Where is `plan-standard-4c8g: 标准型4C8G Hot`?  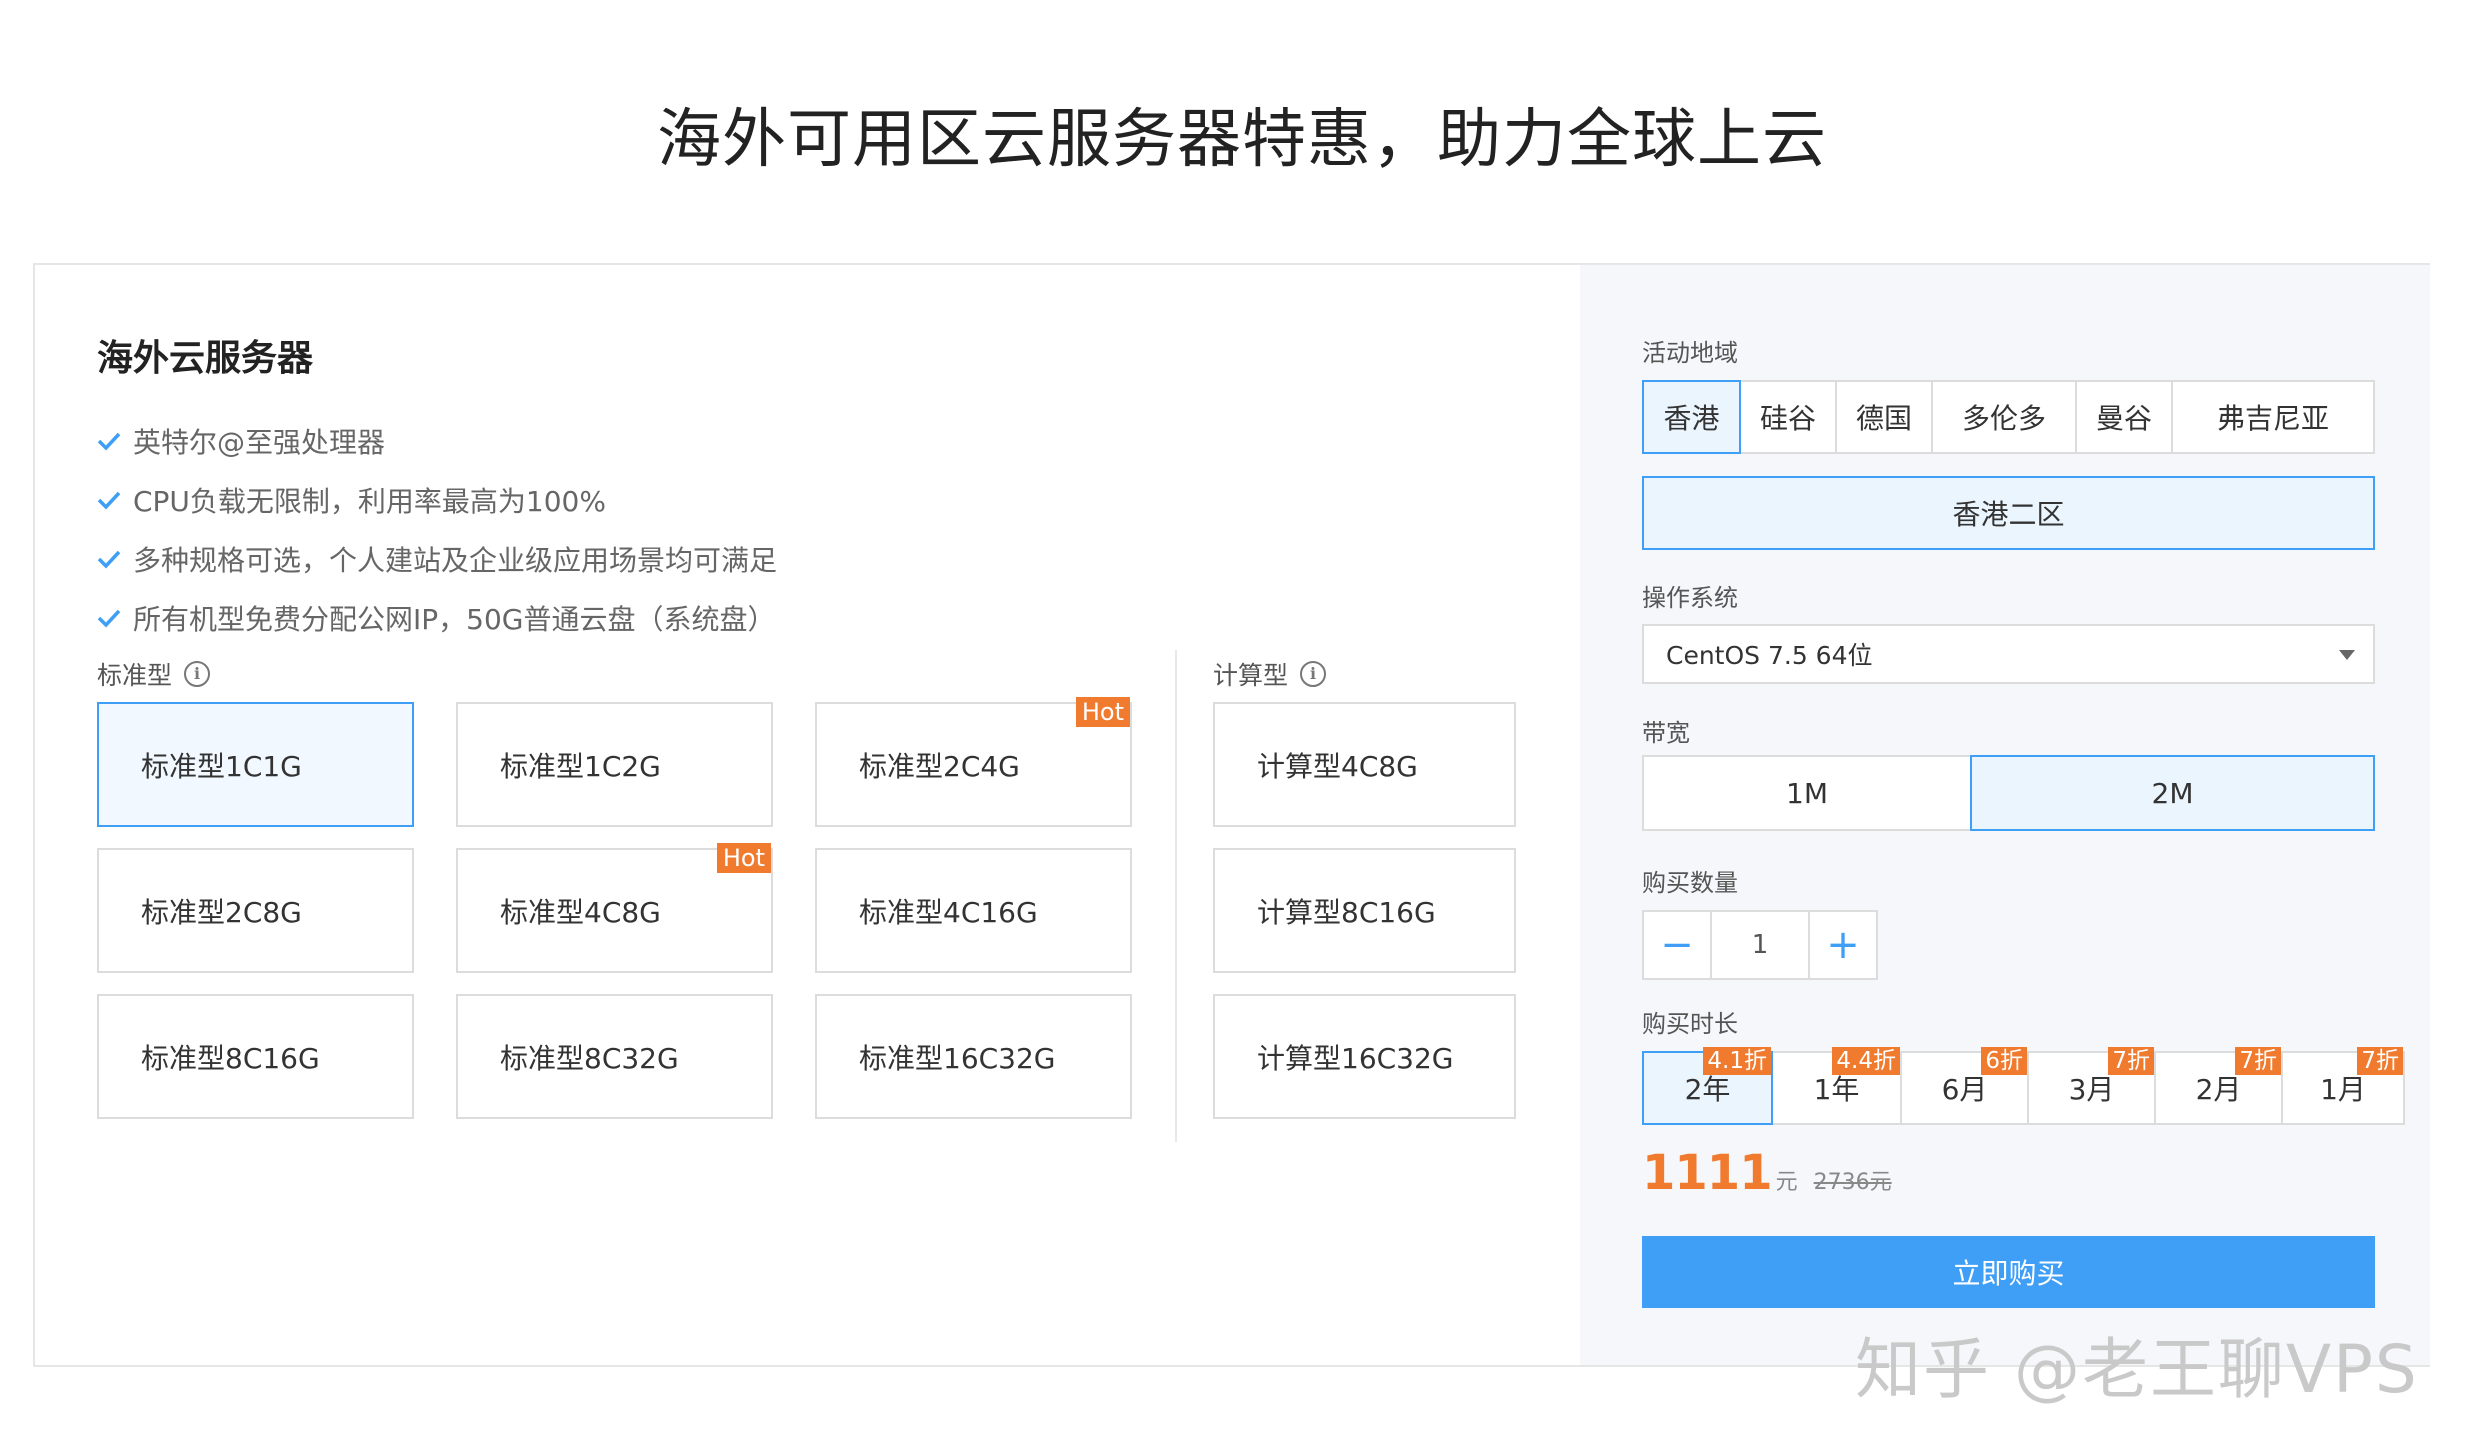
plan-standard-4c8g: 标准型4C8G Hot is located at coordinates (614, 908).